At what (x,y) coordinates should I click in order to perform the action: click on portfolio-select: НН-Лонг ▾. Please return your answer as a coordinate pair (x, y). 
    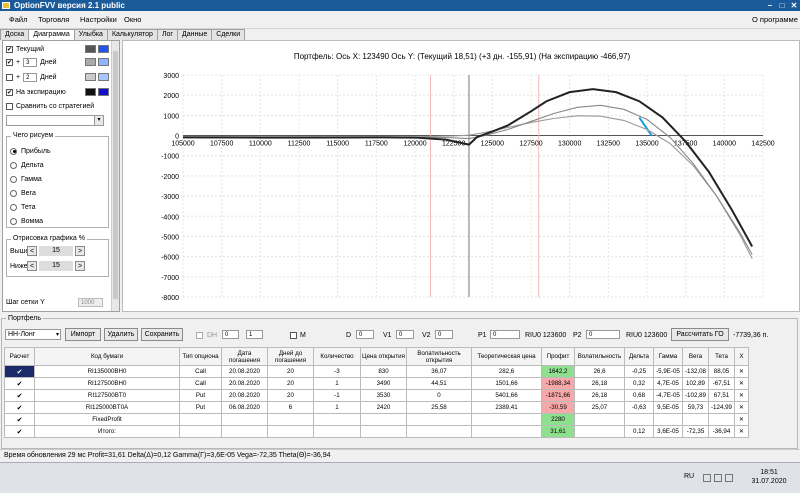
    Looking at the image, I should click on (33, 334).